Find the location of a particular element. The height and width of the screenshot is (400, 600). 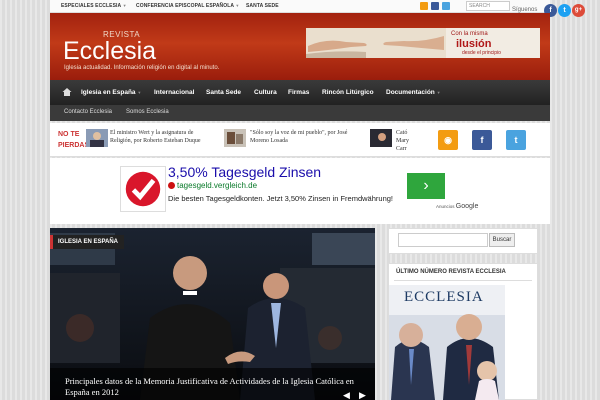

nav-item-firmas: Firmas is located at coordinates (298, 92).